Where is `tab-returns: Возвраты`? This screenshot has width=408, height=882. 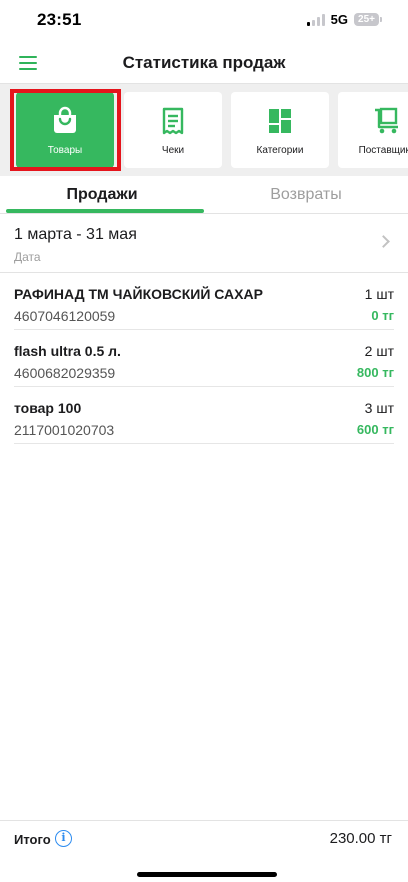
tab-returns: Возвраты is located at coordinates (306, 195).